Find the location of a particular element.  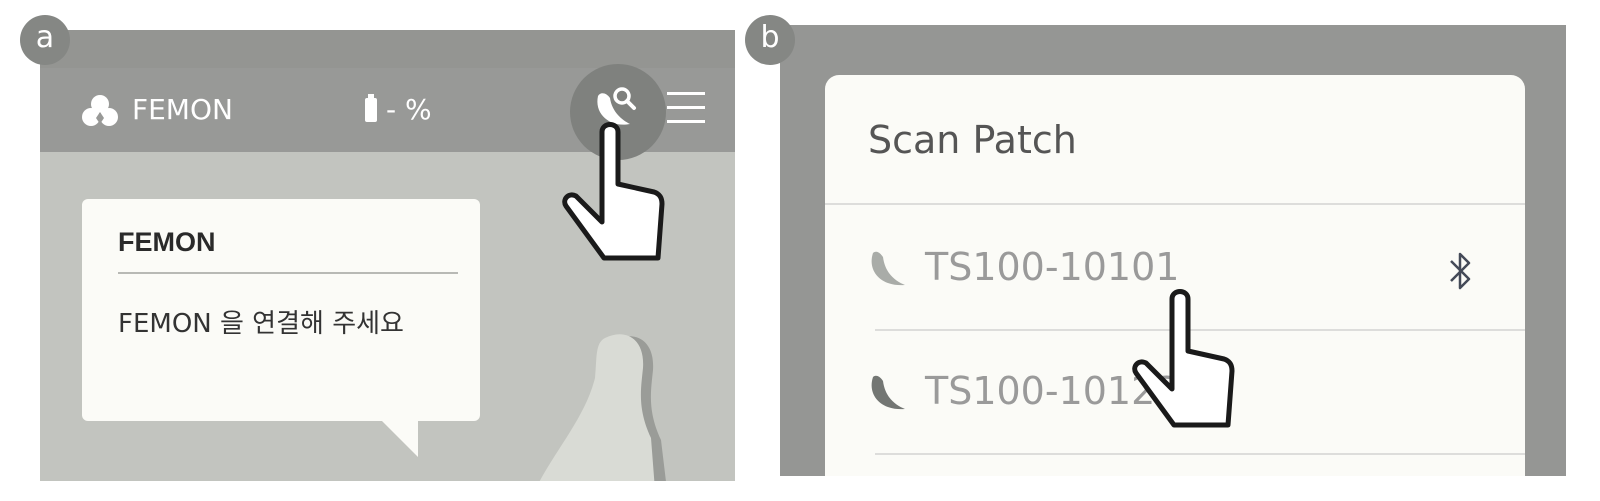

menu-icon is located at coordinates (686, 109).